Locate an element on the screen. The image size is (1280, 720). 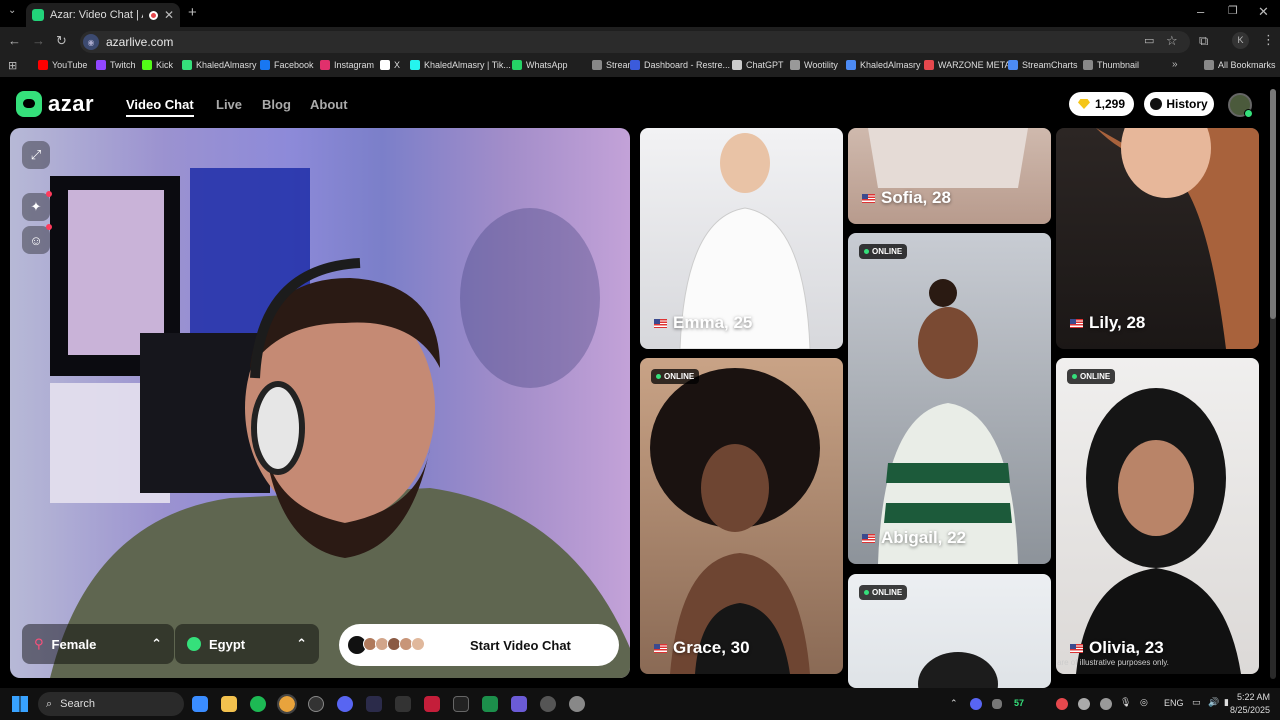
window-minimize-icon: – is located at coordinates (1200, 11).